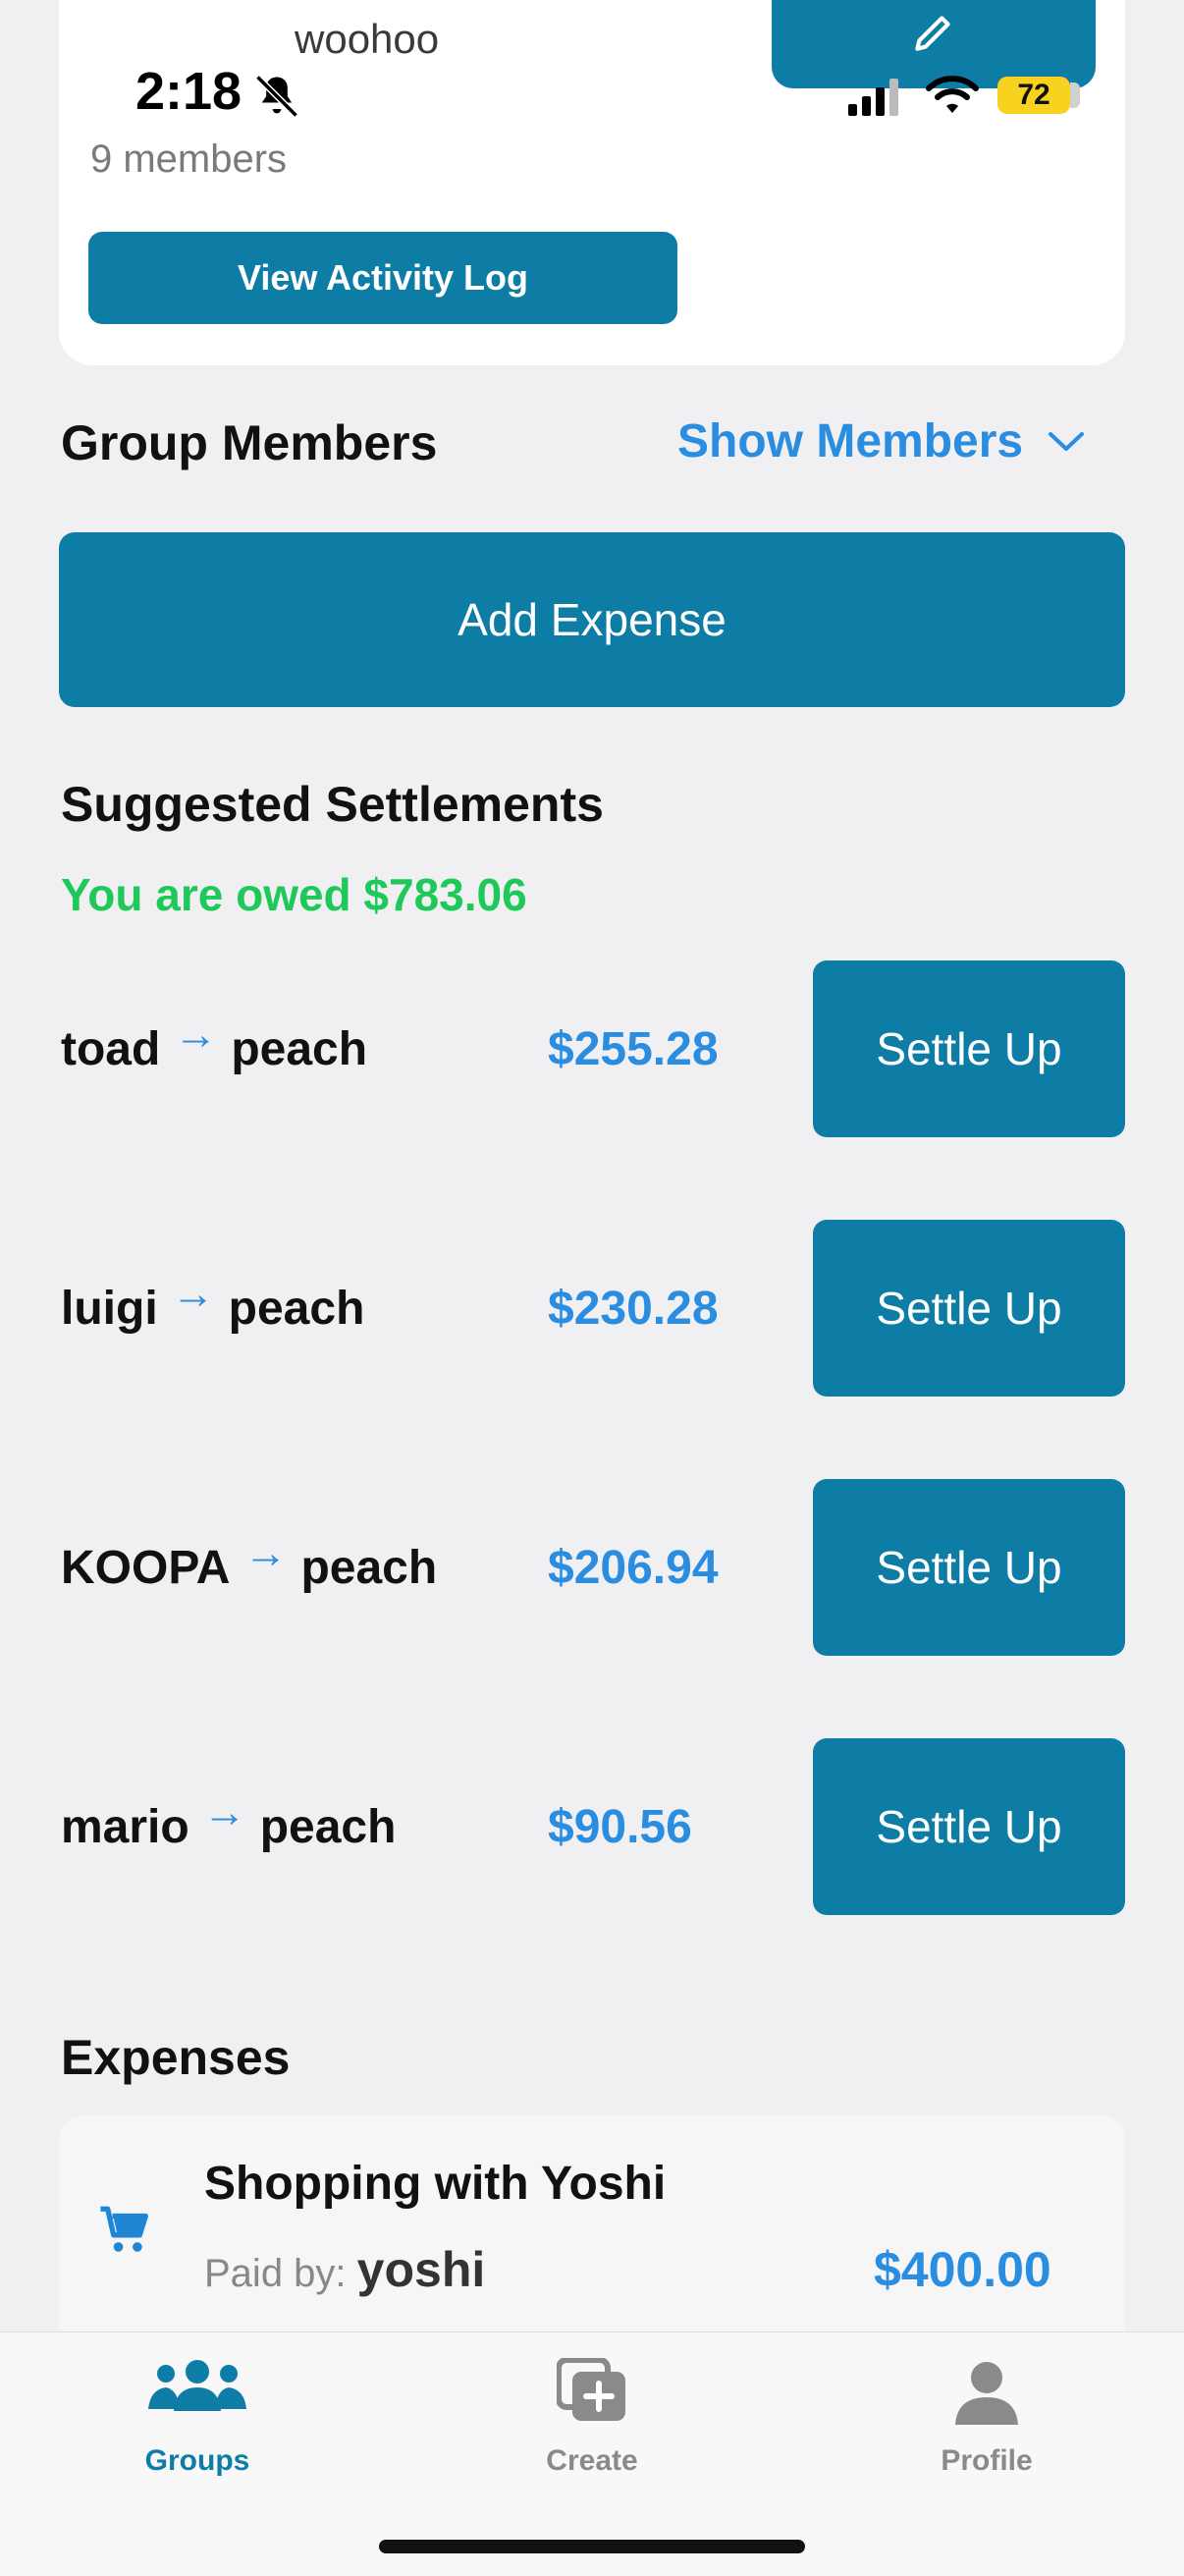  Describe the element at coordinates (435, 2184) in the screenshot. I see `expense-title: Shopping with Yoshi` at that location.